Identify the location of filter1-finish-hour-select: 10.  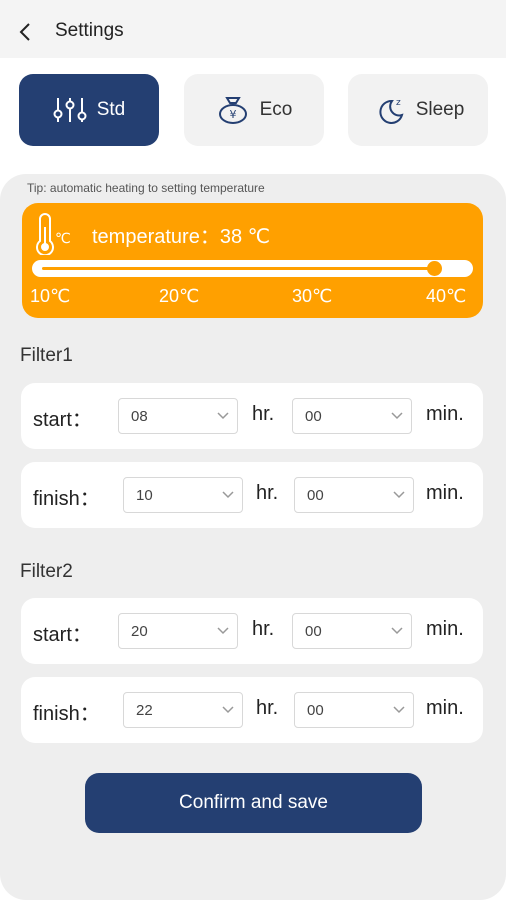
(183, 495).